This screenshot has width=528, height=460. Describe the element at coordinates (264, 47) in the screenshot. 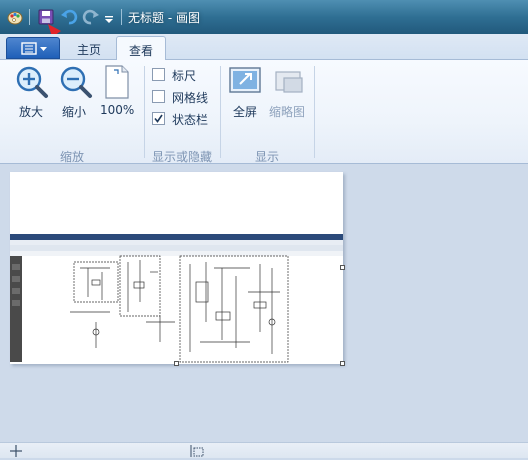

I see `ribbon-tab-strip: 主页 查看` at that location.